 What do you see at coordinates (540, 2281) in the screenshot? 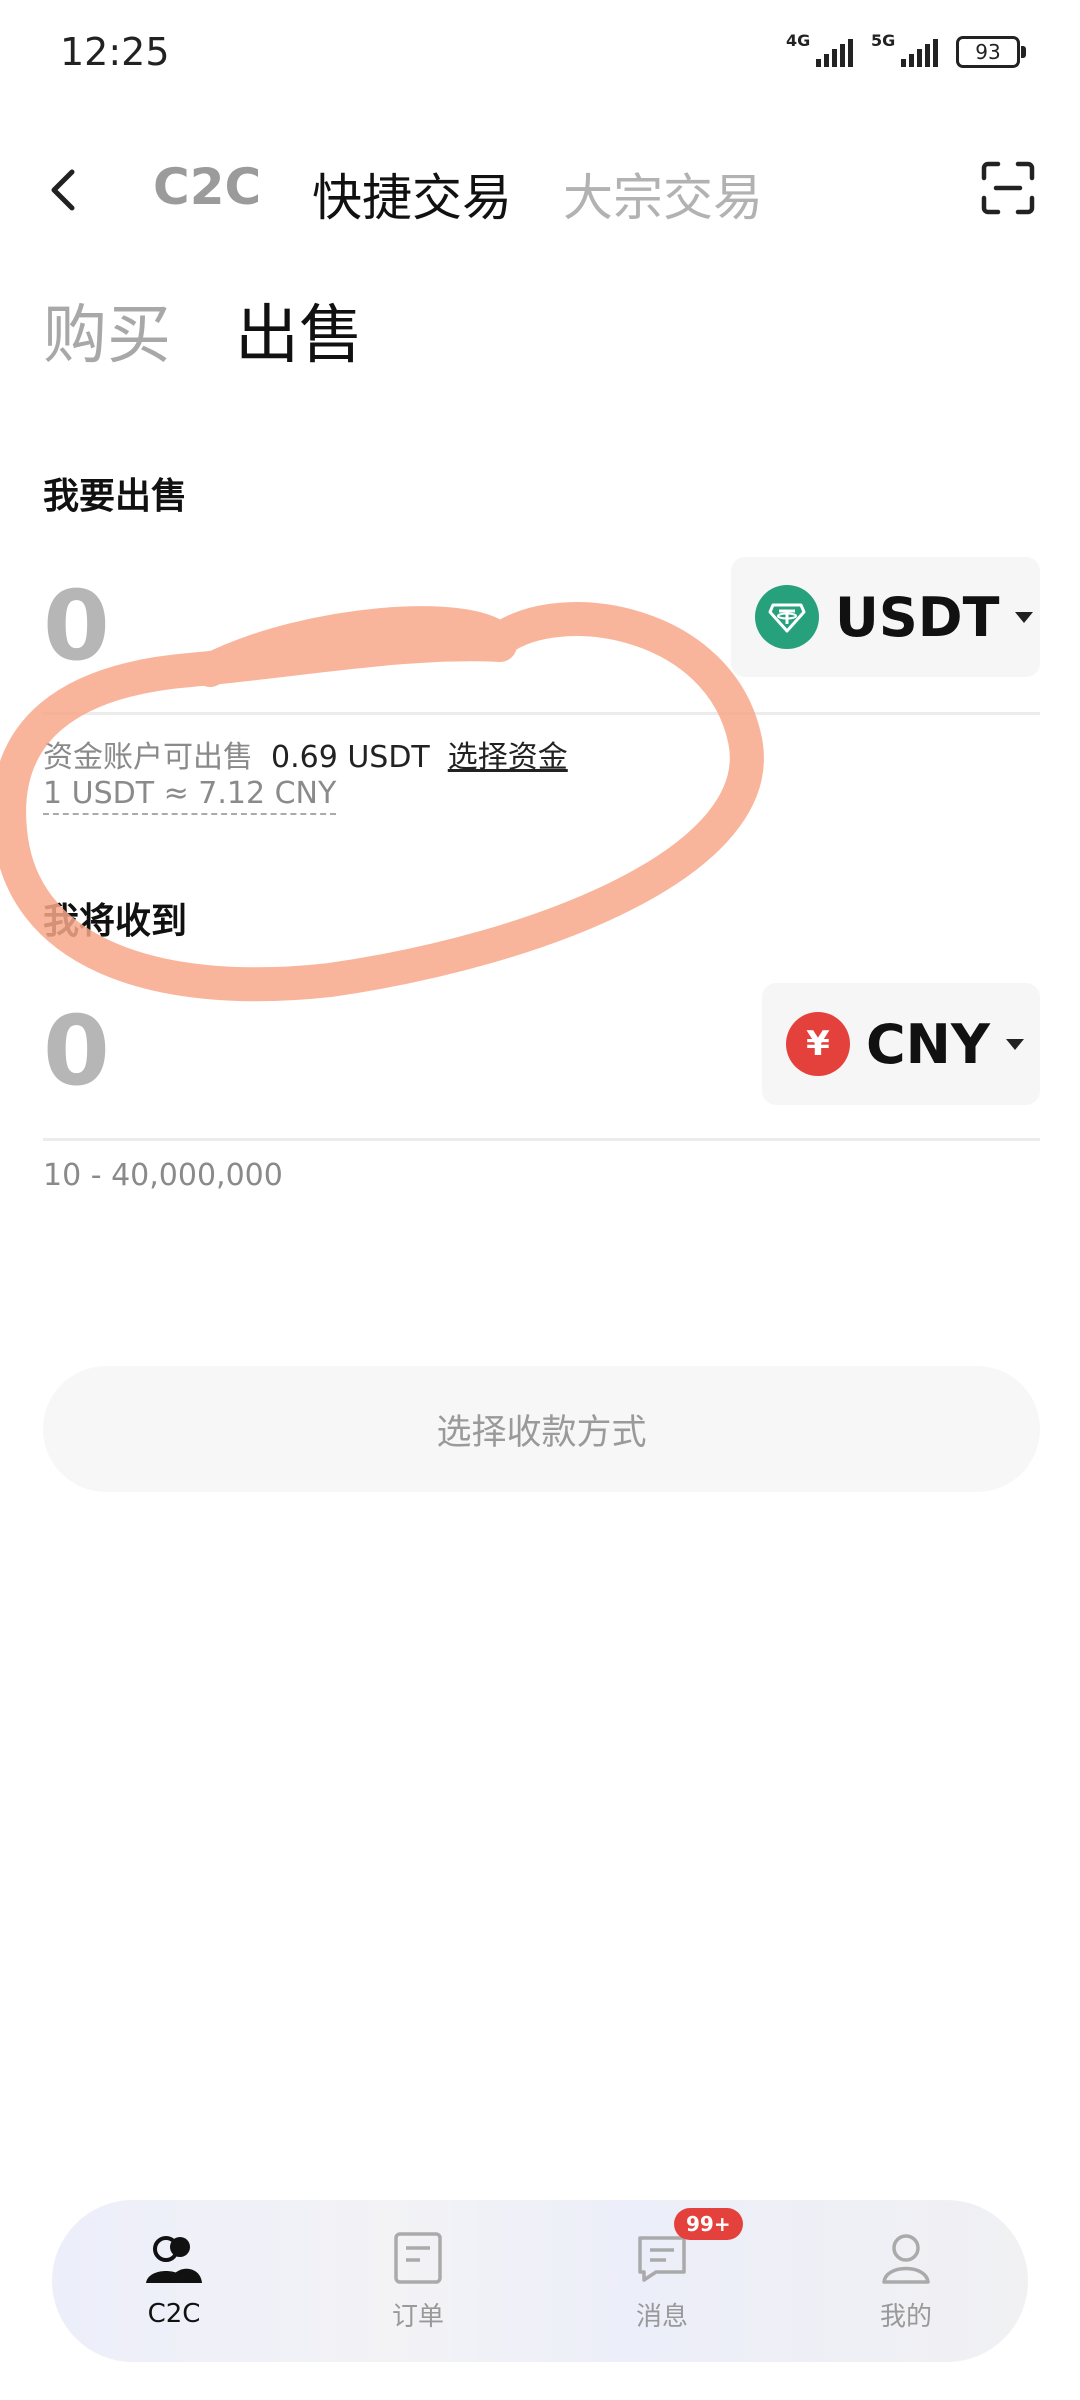
I see `bottom-nav: C2C 订单 99+ 消息 我的` at bounding box center [540, 2281].